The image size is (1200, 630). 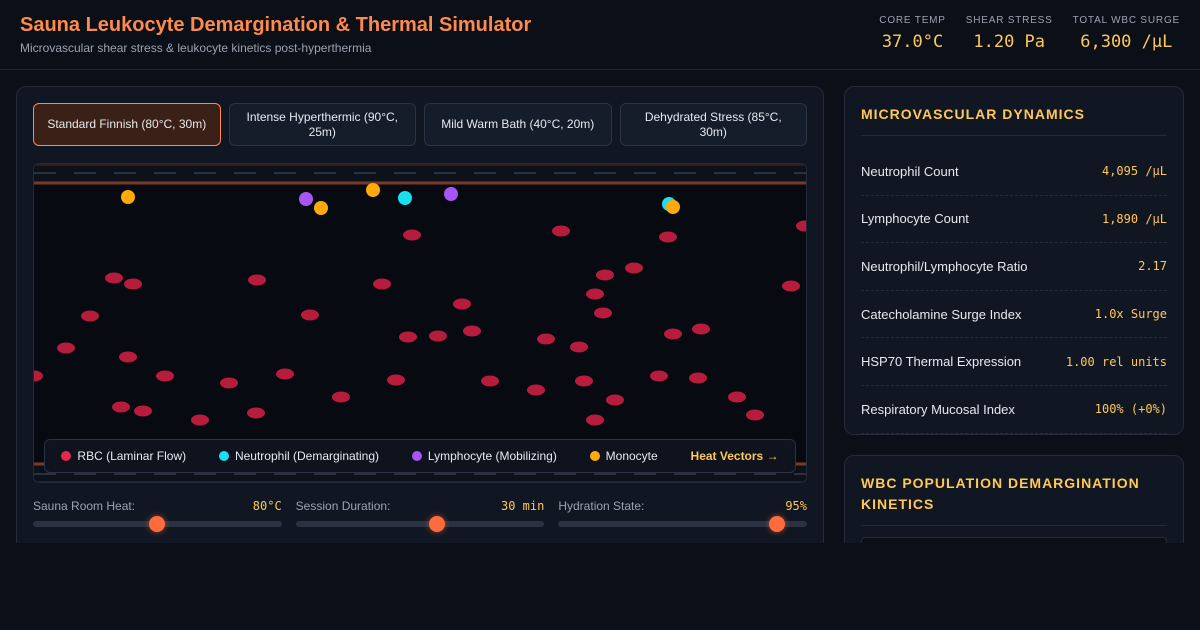 What do you see at coordinates (1152, 266) in the screenshot?
I see `metric-value: 2.17` at bounding box center [1152, 266].